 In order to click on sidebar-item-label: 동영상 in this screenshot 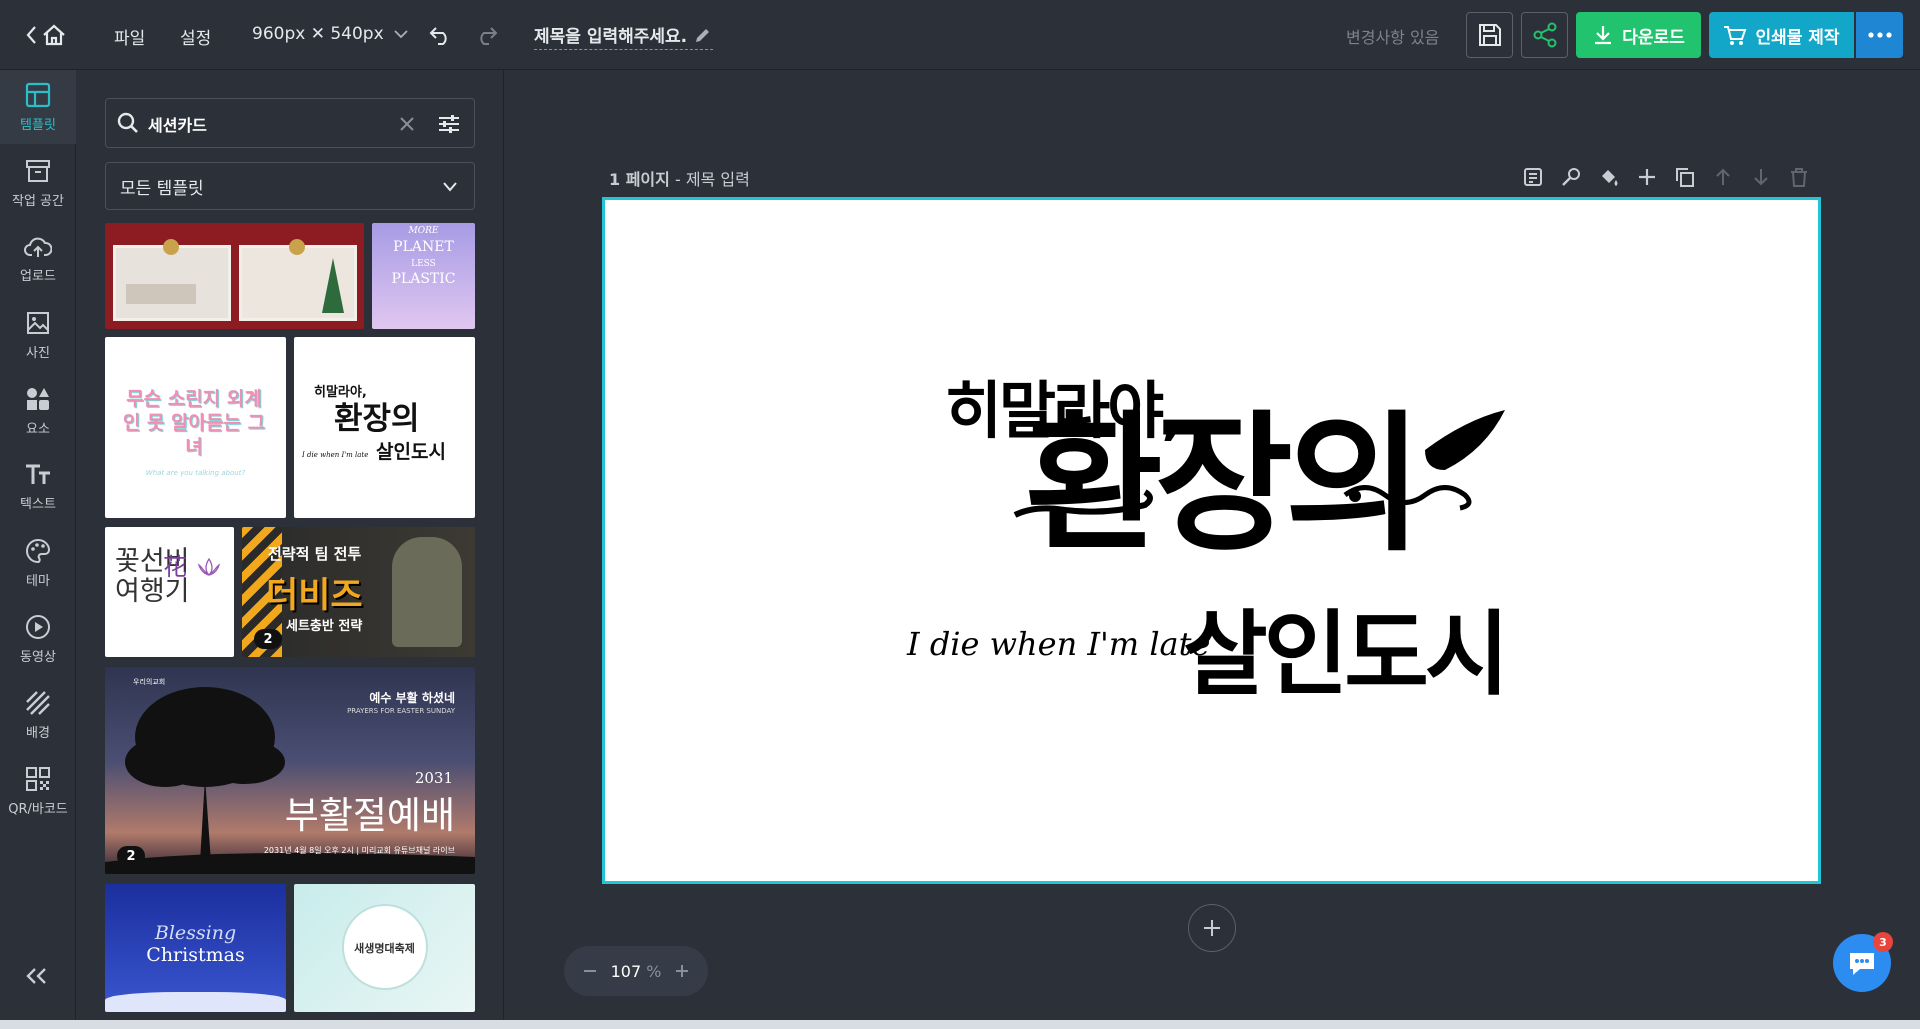, I will do `click(38, 657)`.